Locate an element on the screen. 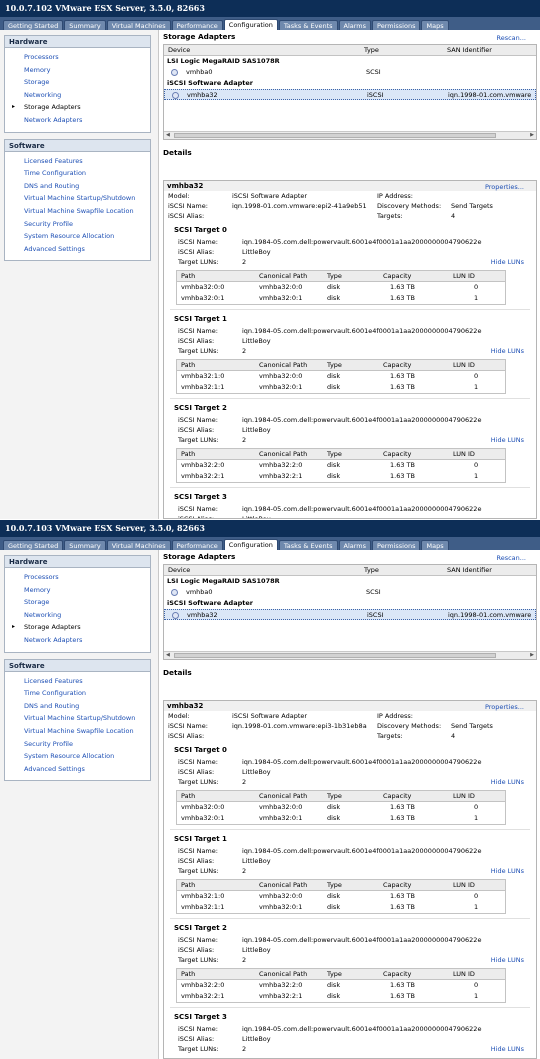 This screenshot has height=1059, width=540. lun-row: vmhba32:2:1 vmhba32:2:1 disk 1.63 TB 1 is located at coordinates (341, 476).